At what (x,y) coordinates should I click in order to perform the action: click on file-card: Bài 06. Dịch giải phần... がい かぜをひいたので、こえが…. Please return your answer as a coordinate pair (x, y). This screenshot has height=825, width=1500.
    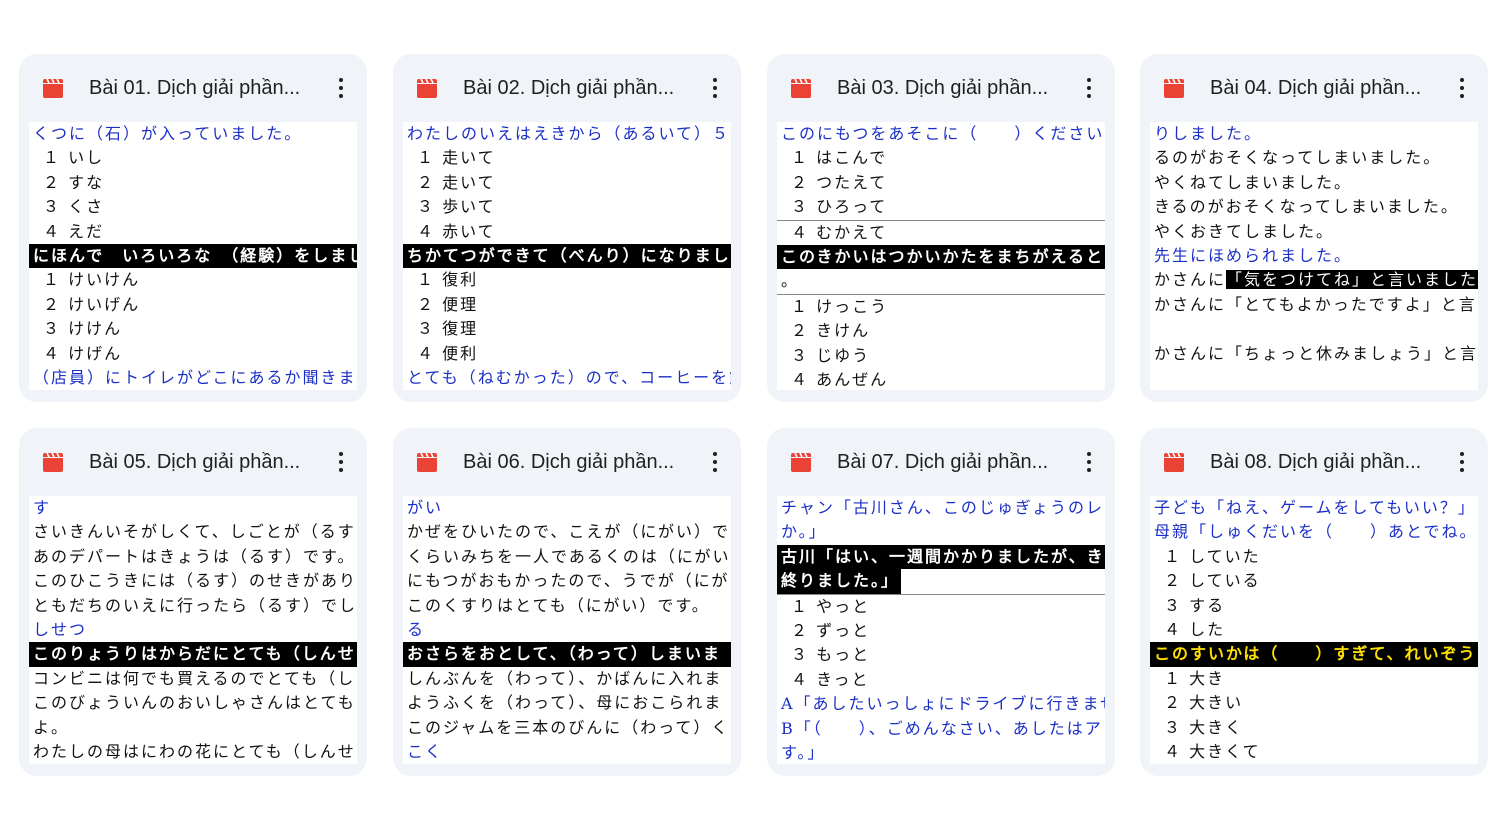
    Looking at the image, I should click on (567, 602).